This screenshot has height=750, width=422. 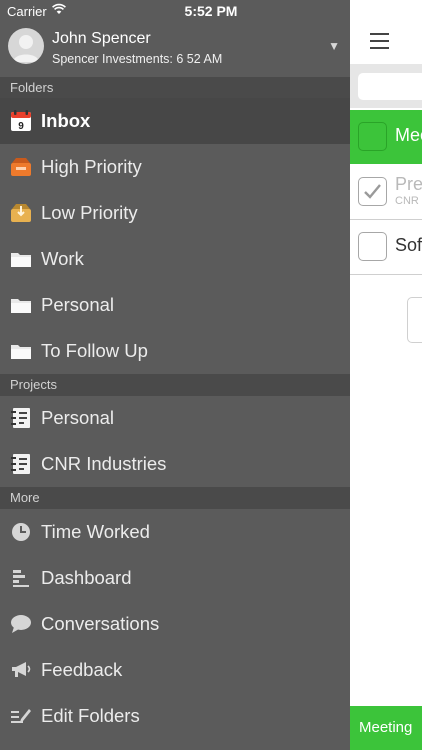 I want to click on avatar, so click(x=26, y=46).